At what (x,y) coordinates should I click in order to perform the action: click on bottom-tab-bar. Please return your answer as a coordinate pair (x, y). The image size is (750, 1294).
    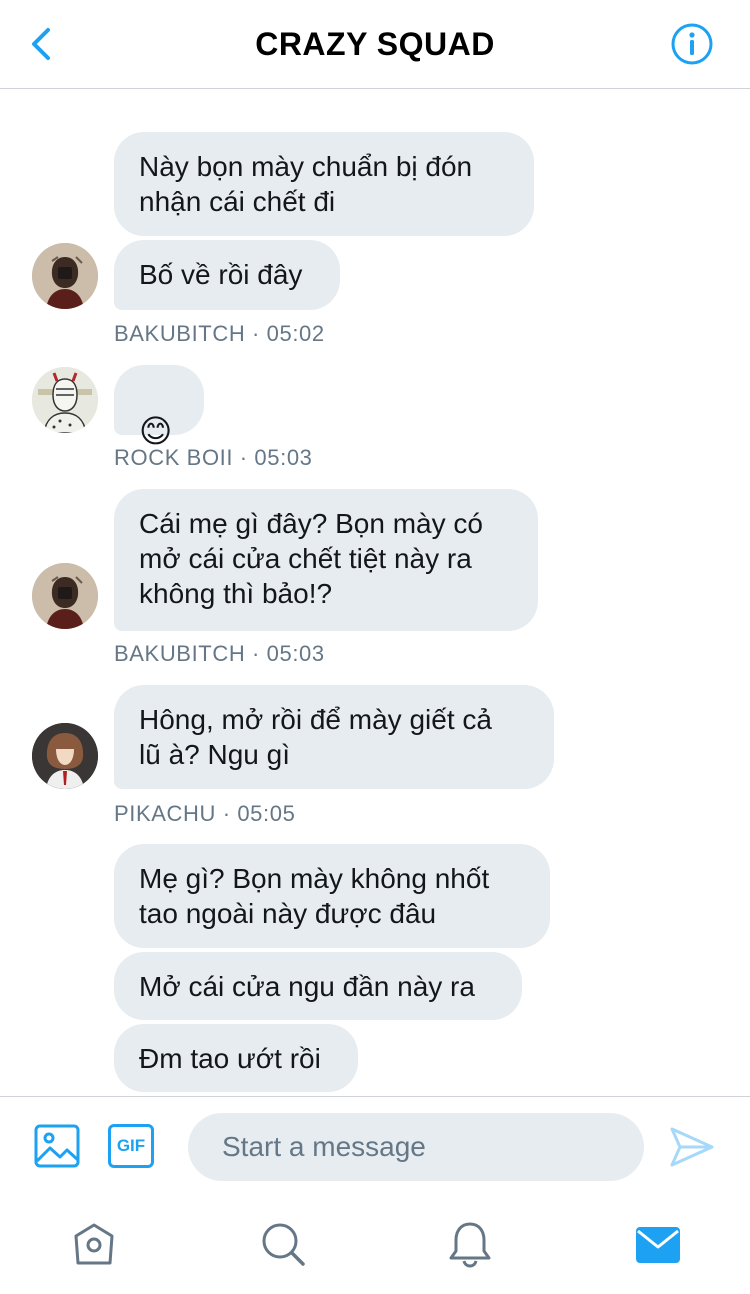
    Looking at the image, I should click on (375, 1245).